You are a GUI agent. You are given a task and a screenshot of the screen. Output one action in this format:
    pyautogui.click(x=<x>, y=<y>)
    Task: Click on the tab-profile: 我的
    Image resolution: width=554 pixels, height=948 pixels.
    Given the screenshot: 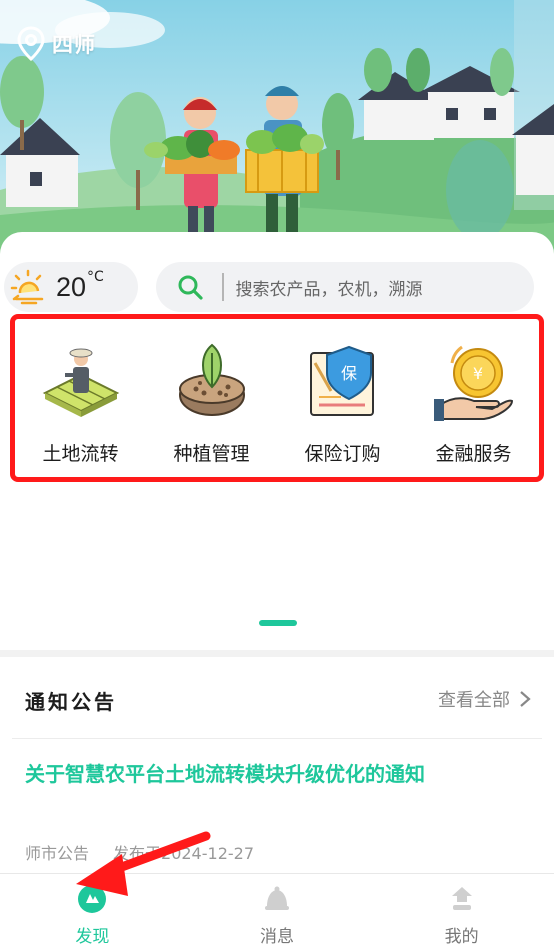 What is the action you would take?
    pyautogui.click(x=461, y=911)
    